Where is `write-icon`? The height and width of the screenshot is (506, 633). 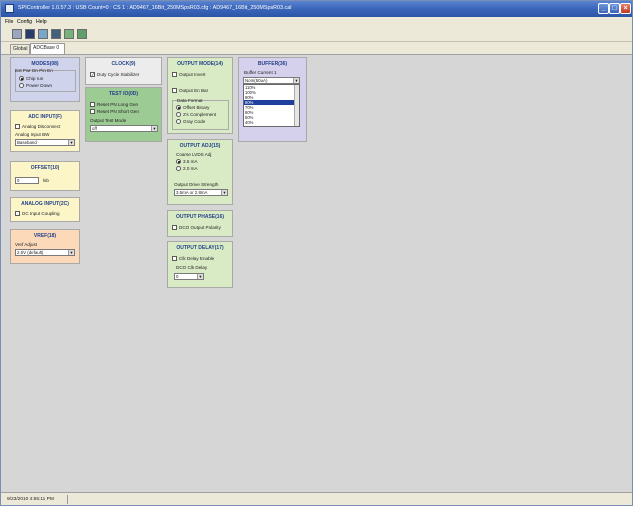
write-icon is located at coordinates (56, 34).